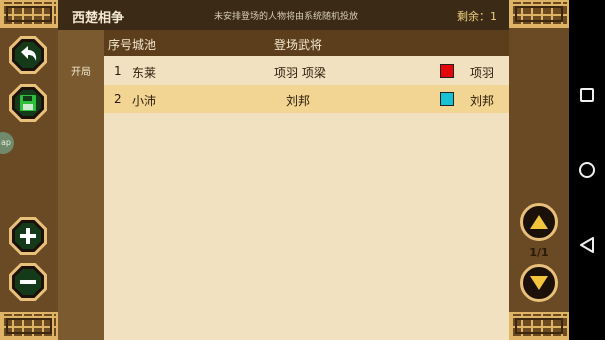 The image size is (605, 340). I want to click on page-up-button, so click(539, 222).